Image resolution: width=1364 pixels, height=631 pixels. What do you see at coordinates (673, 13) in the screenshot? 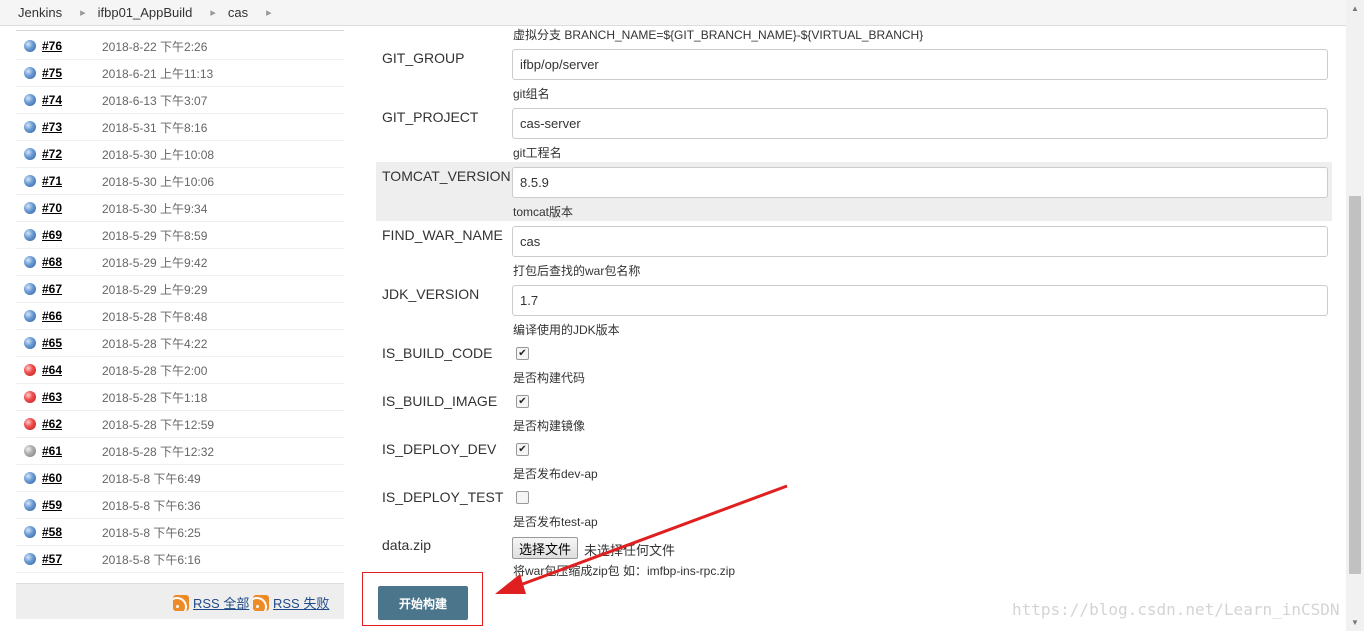
I see `breadcrumb: Jenkins ▸ ifbp01_AppBuild ▸ cas ▸` at bounding box center [673, 13].